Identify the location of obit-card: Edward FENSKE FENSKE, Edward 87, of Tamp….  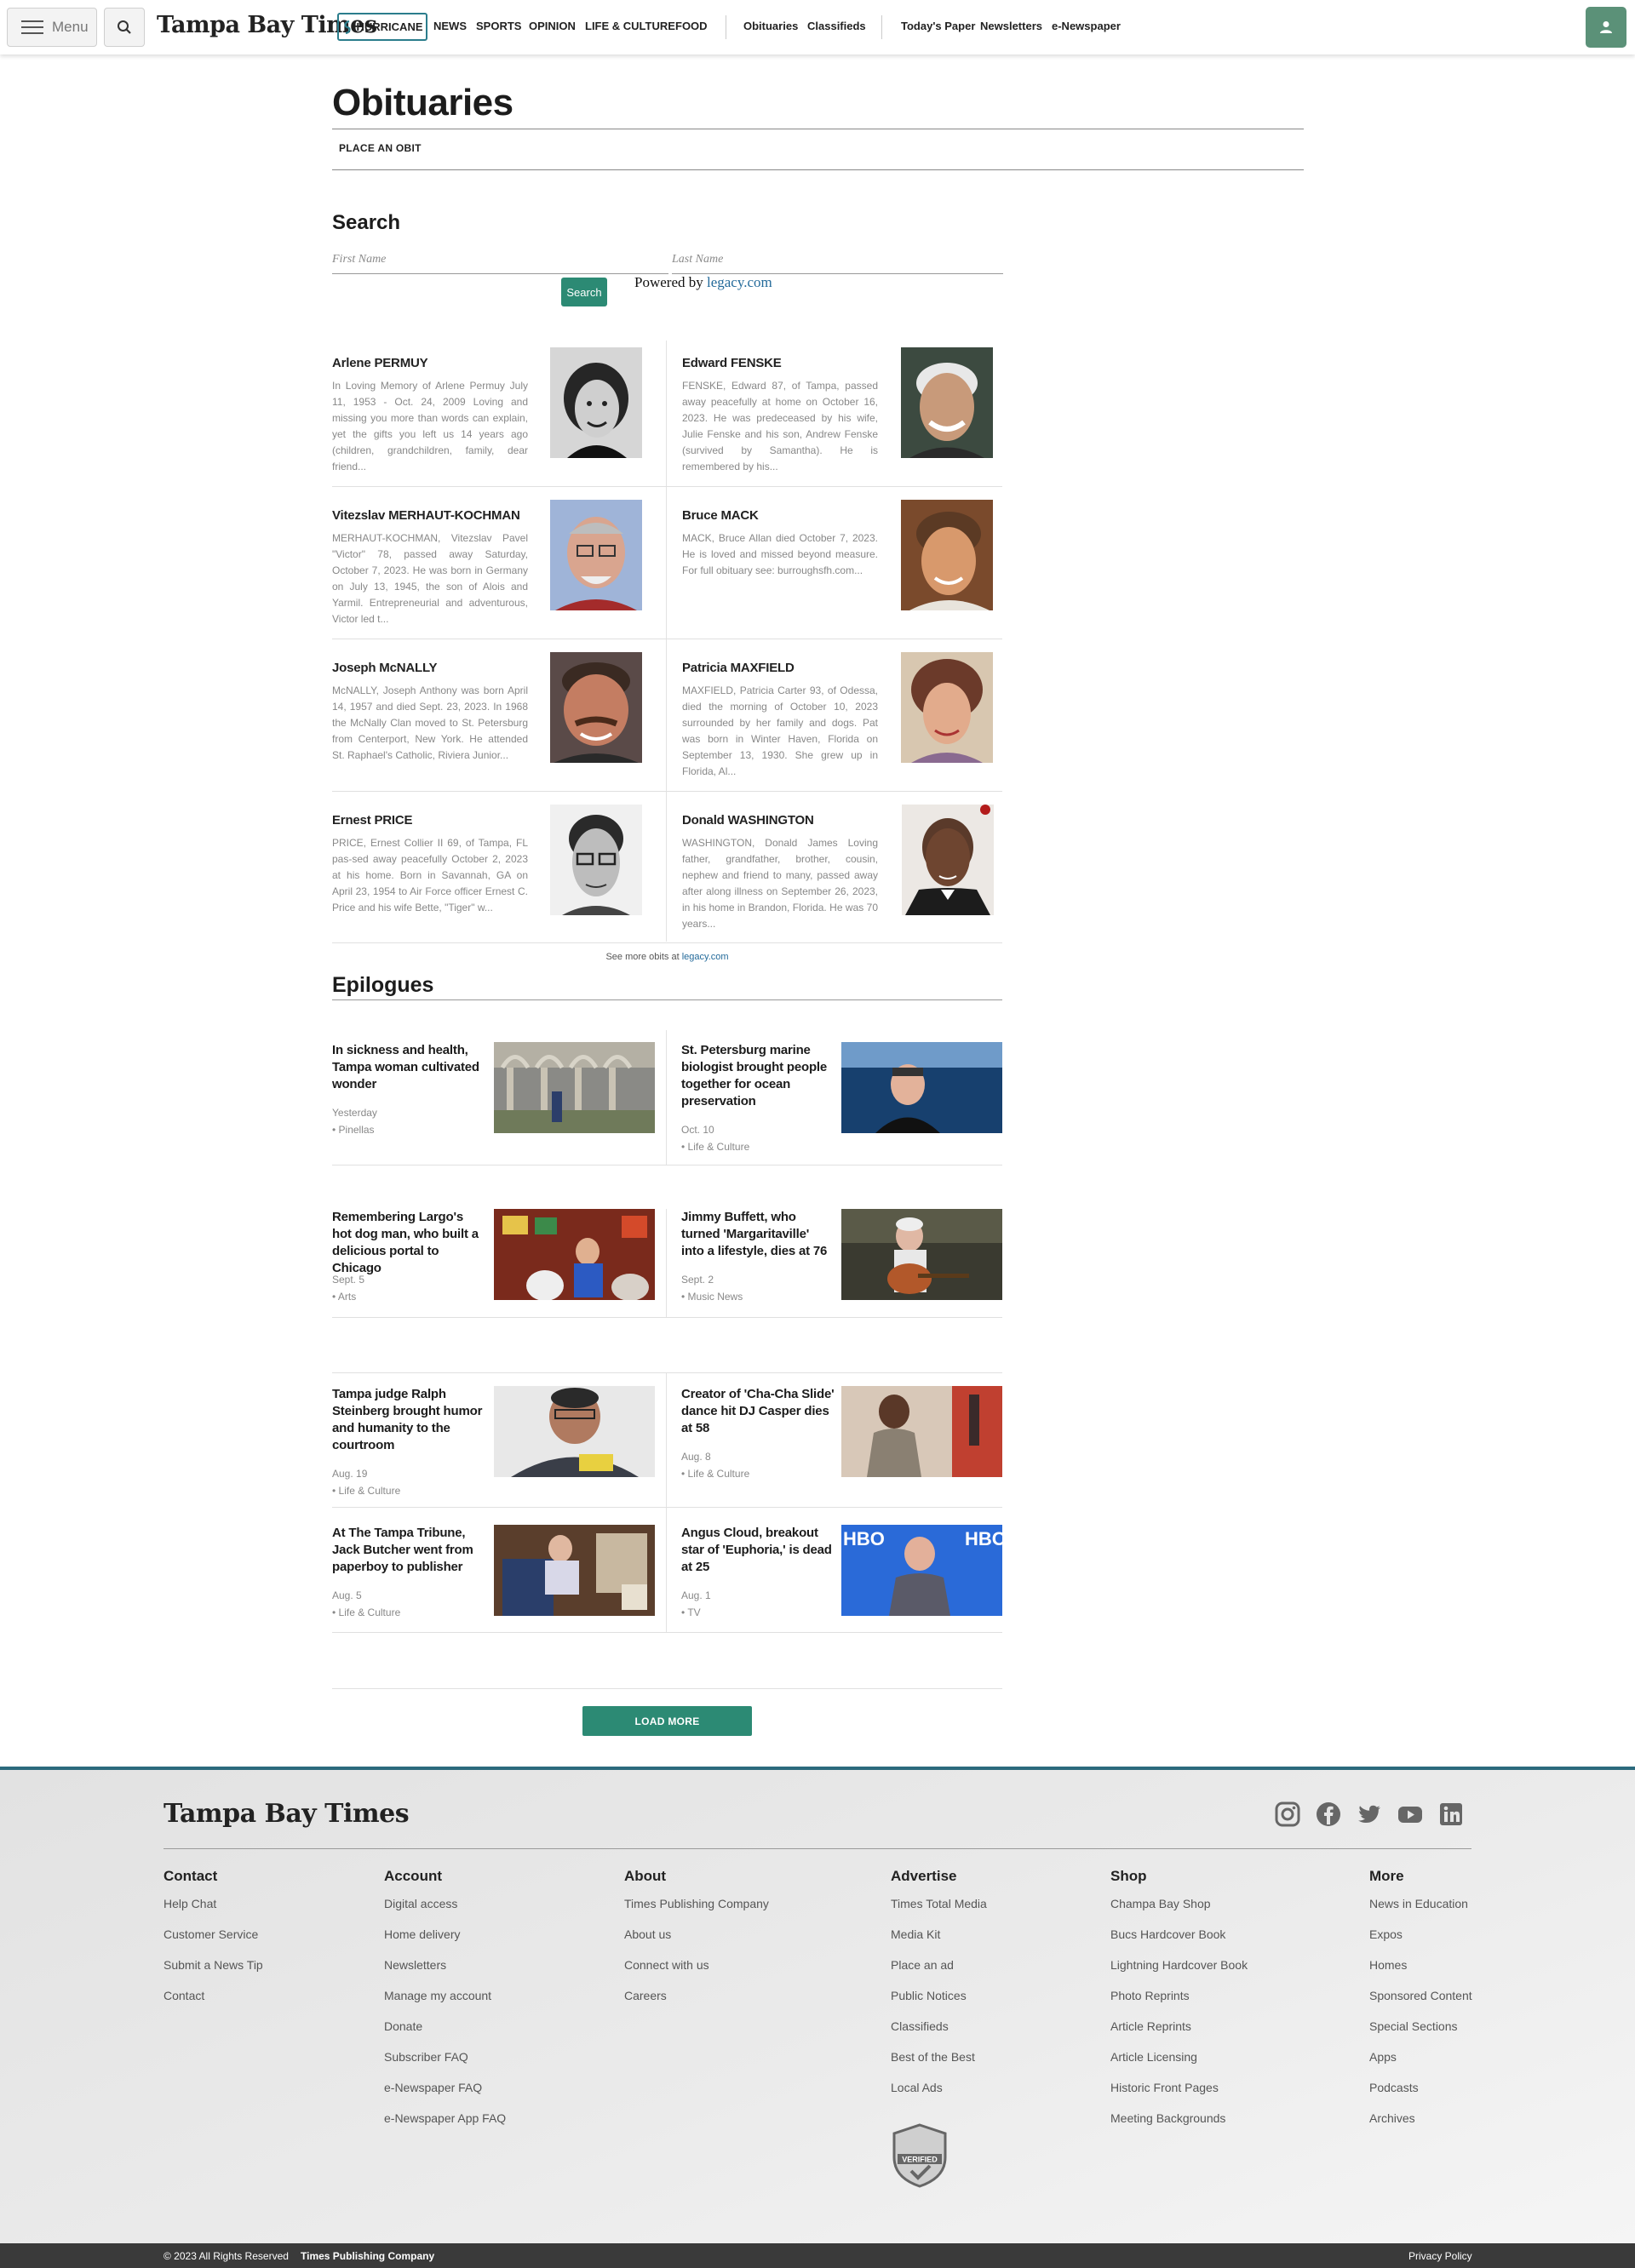
(839, 415).